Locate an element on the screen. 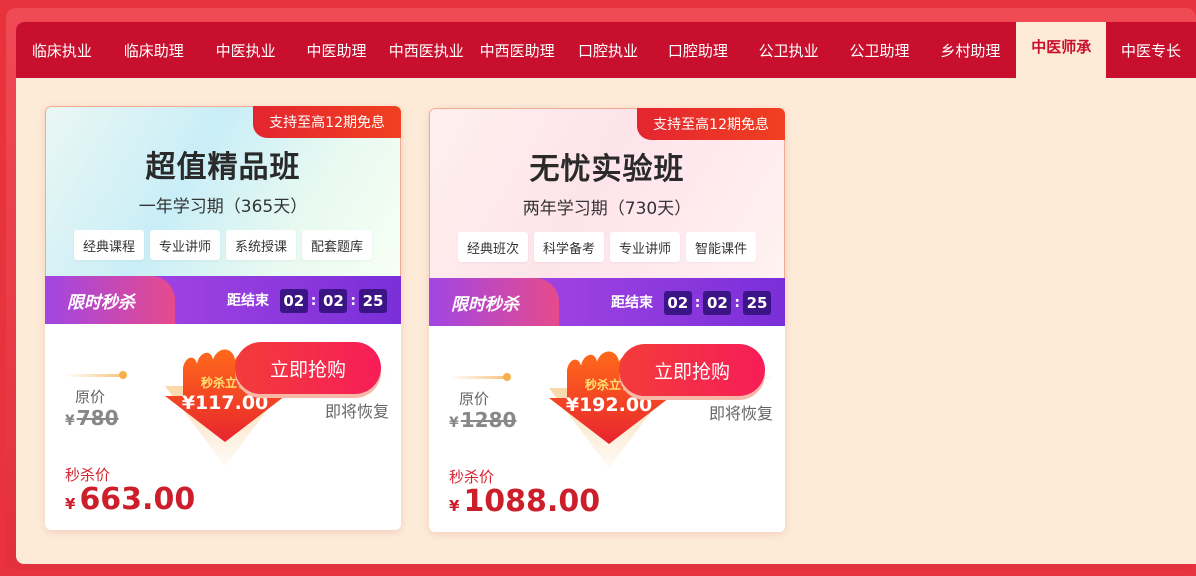  plan-title: 超值精品班 is located at coordinates (223, 167).